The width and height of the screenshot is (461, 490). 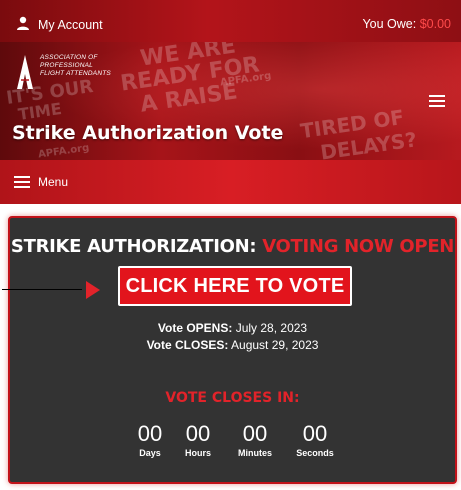 What do you see at coordinates (25, 74) in the screenshot?
I see `apfa-monogram-icon` at bounding box center [25, 74].